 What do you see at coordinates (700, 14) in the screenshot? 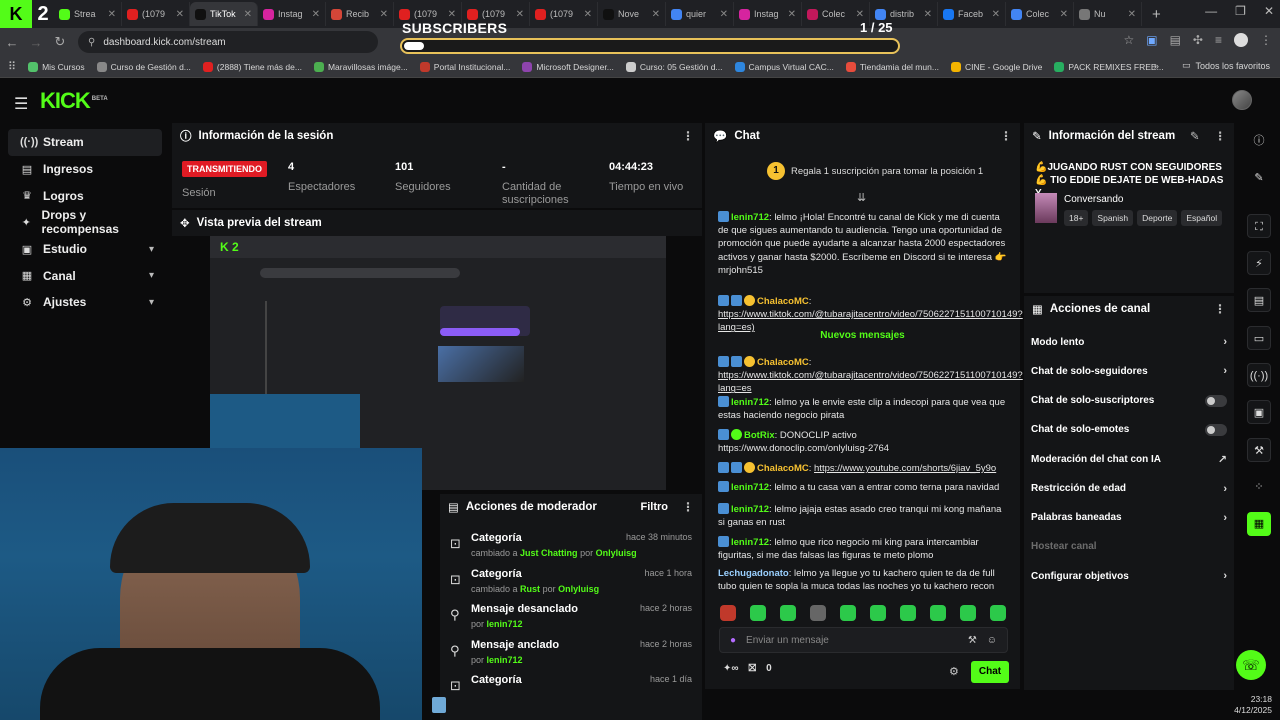
I see `browser-tab: quier ✕` at bounding box center [700, 14].